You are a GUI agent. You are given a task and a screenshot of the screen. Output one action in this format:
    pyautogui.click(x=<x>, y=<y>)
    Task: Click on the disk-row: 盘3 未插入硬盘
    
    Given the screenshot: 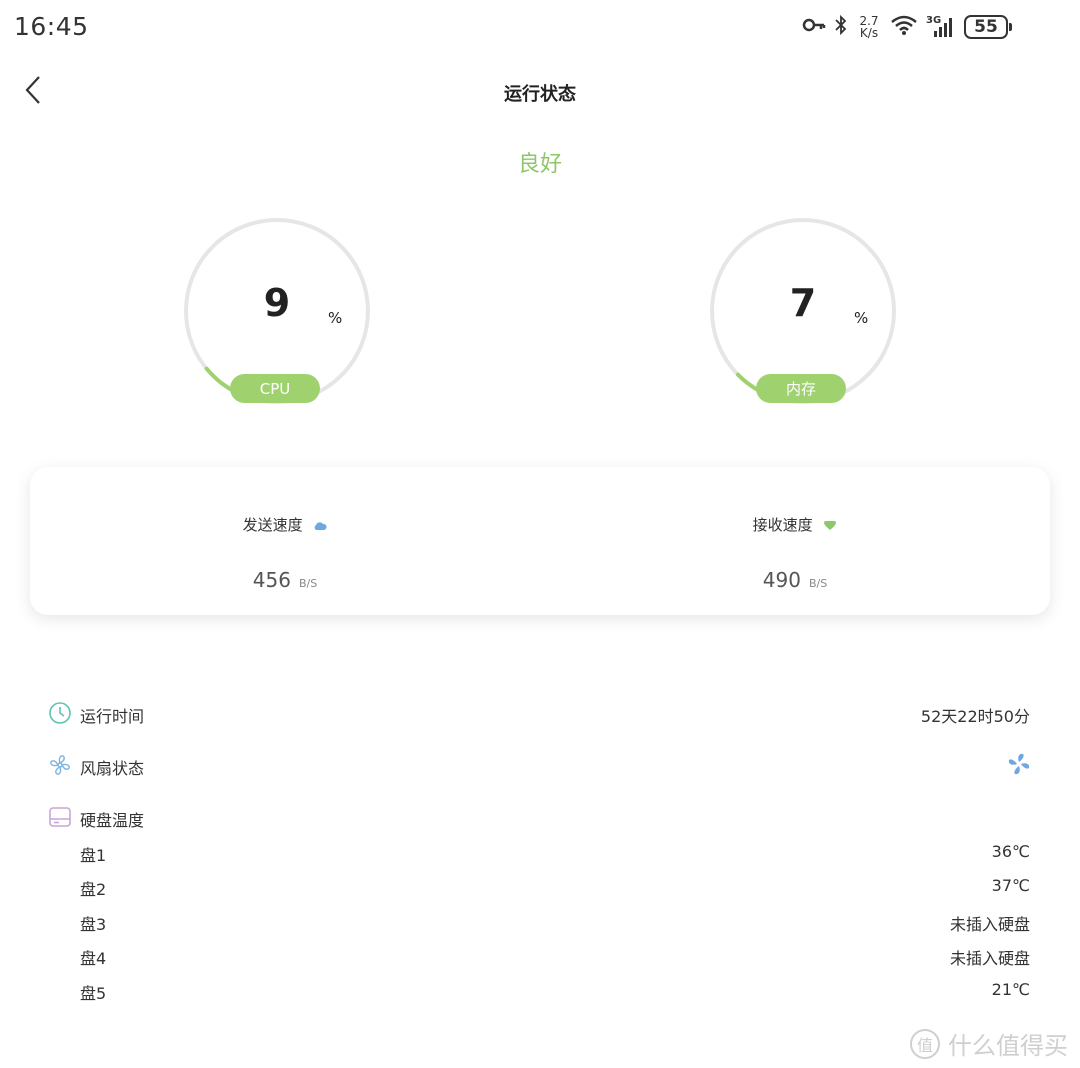 What is the action you would take?
    pyautogui.click(x=555, y=922)
    